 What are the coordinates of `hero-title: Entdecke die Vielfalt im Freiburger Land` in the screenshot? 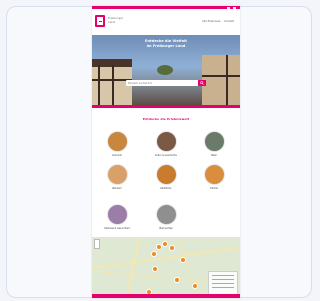 It's located at (166, 43).